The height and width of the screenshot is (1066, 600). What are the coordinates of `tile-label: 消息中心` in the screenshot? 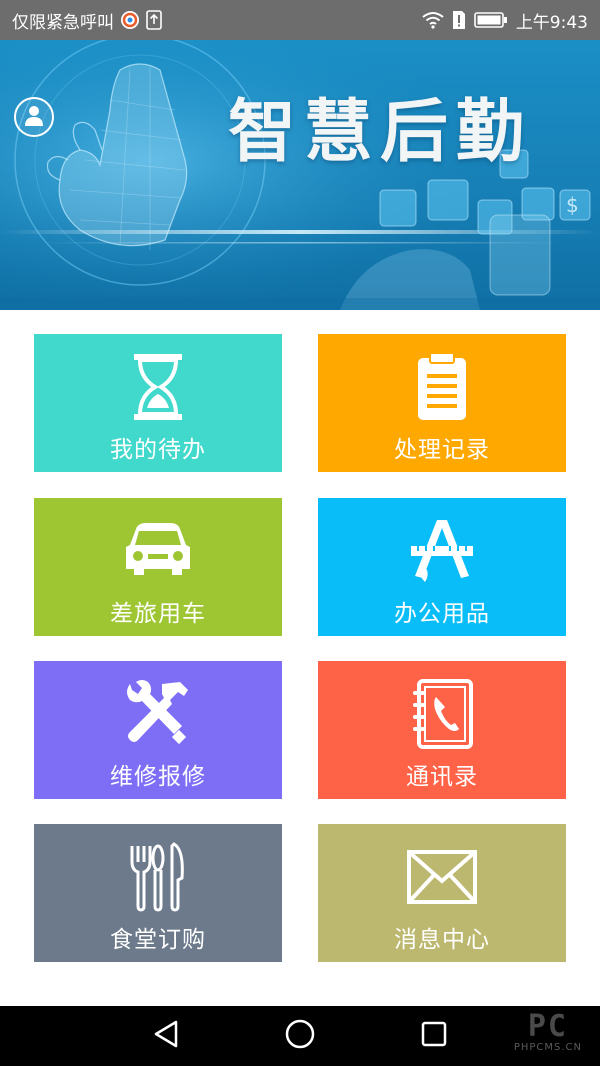 It's located at (442, 940).